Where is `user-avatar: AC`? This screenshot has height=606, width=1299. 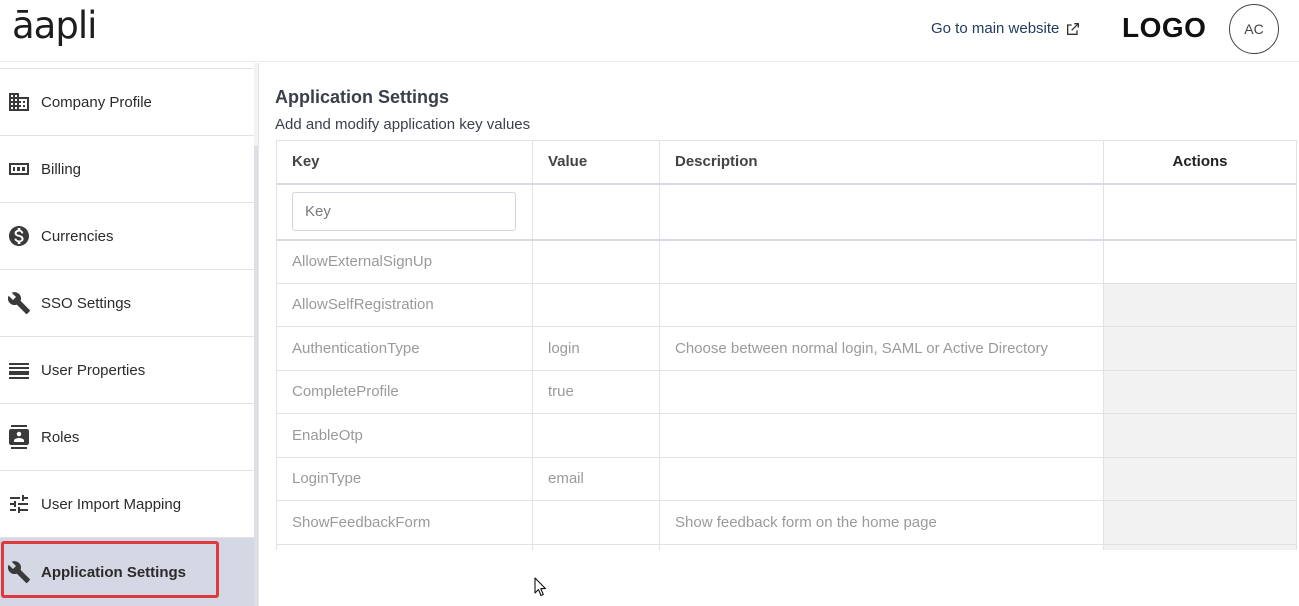
user-avatar: AC is located at coordinates (1254, 29).